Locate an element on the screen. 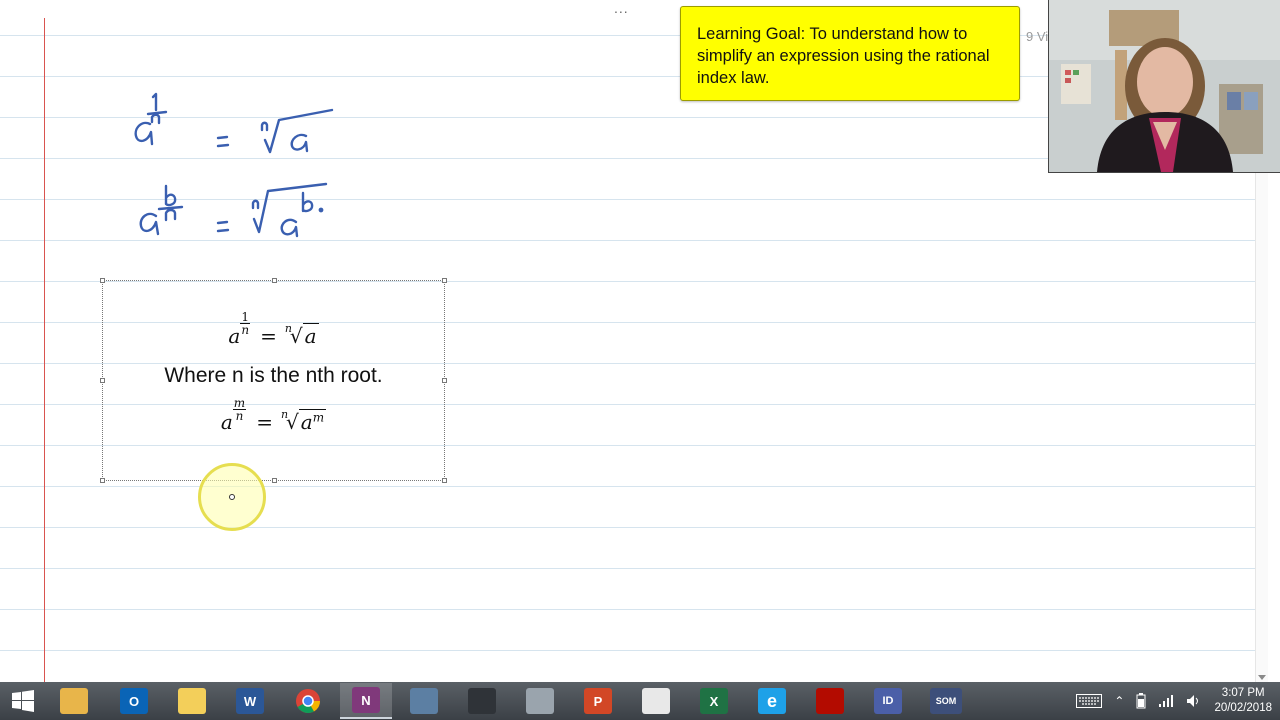  start-button is located at coordinates (23, 701).